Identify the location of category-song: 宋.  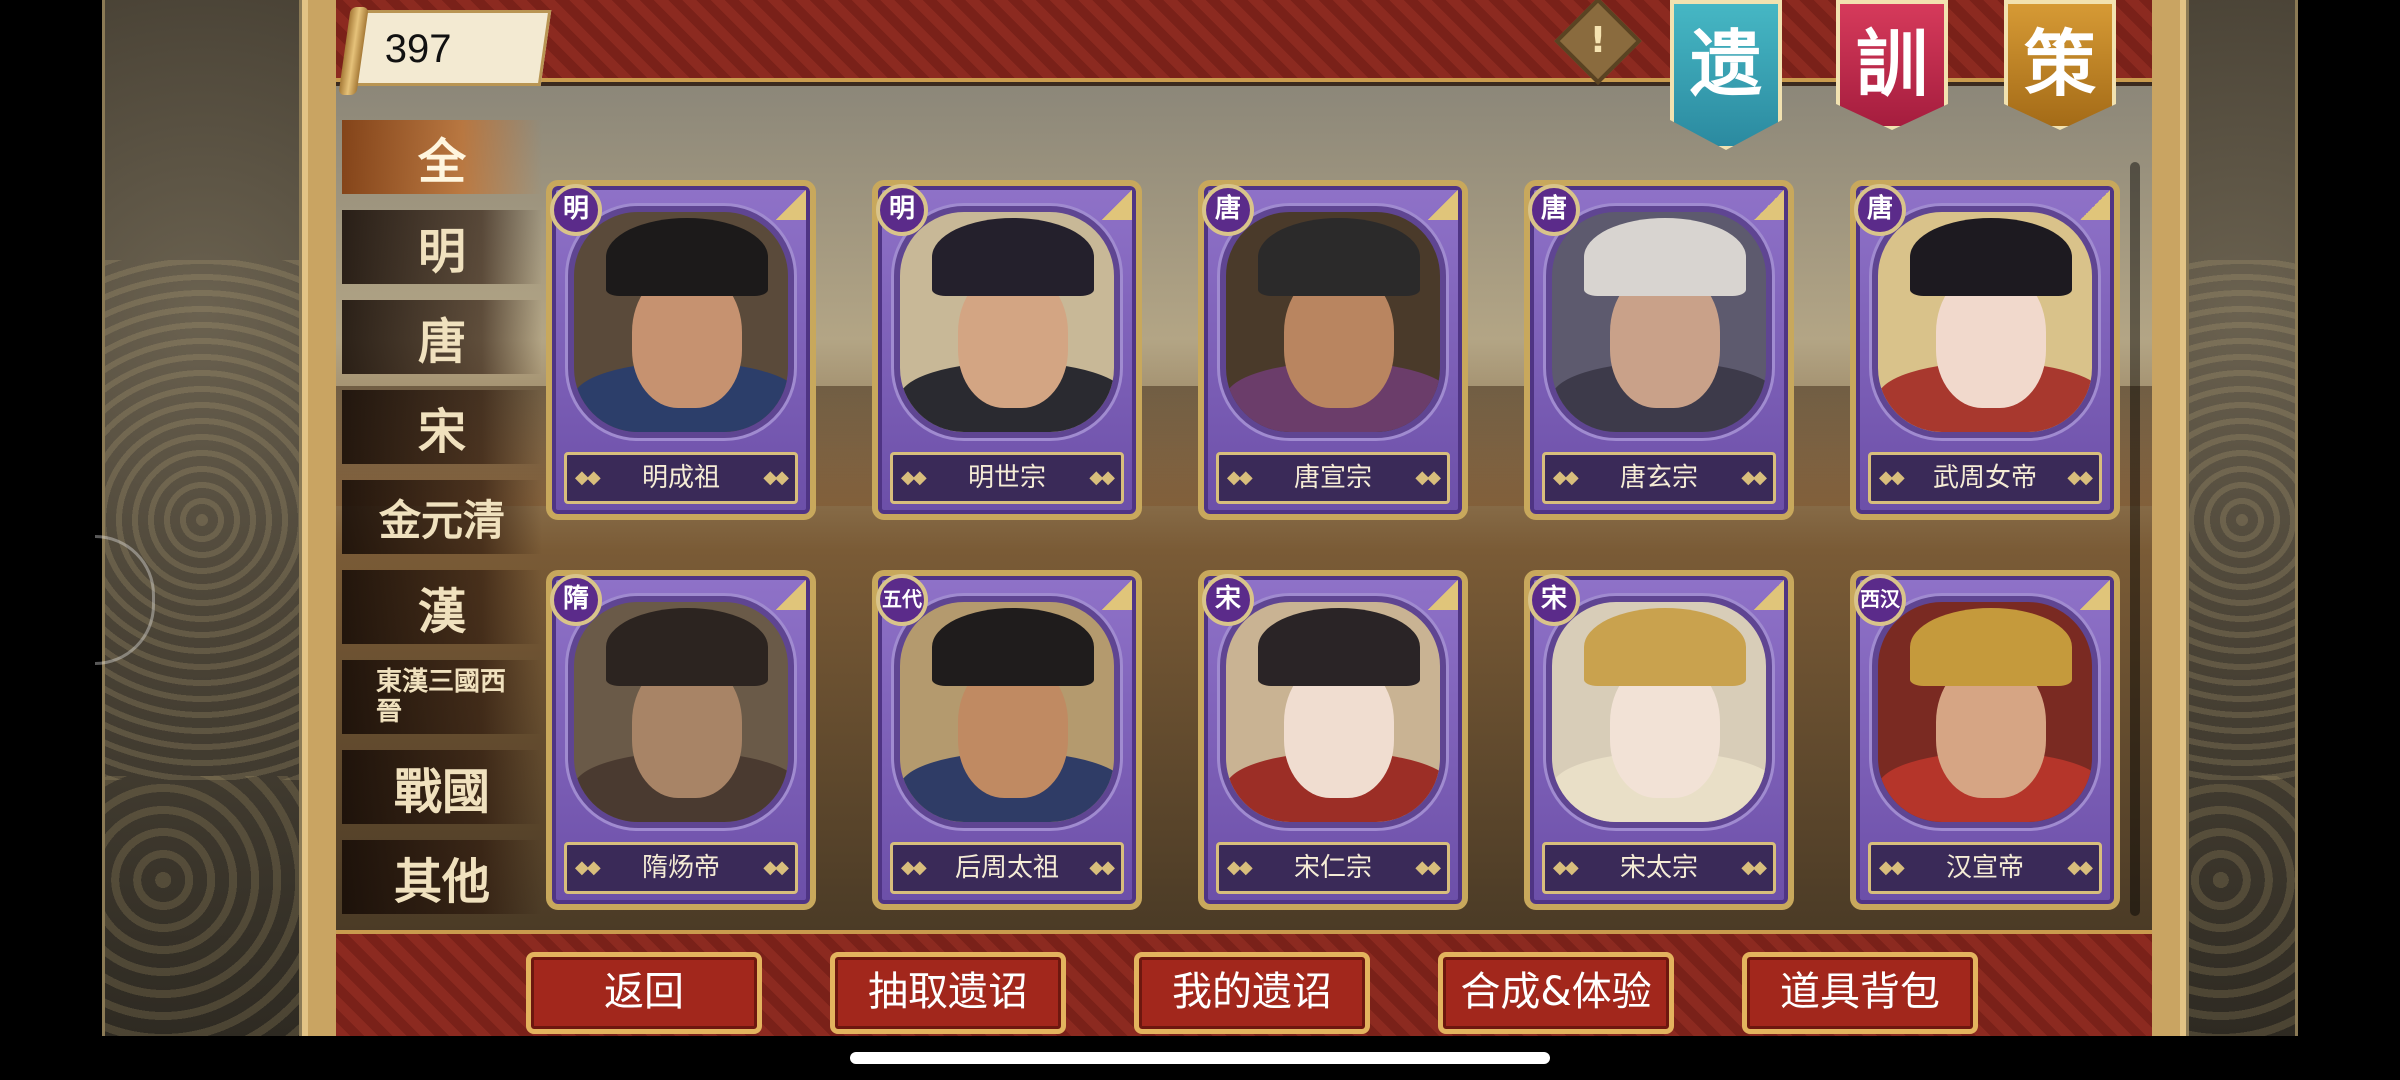
(442, 427).